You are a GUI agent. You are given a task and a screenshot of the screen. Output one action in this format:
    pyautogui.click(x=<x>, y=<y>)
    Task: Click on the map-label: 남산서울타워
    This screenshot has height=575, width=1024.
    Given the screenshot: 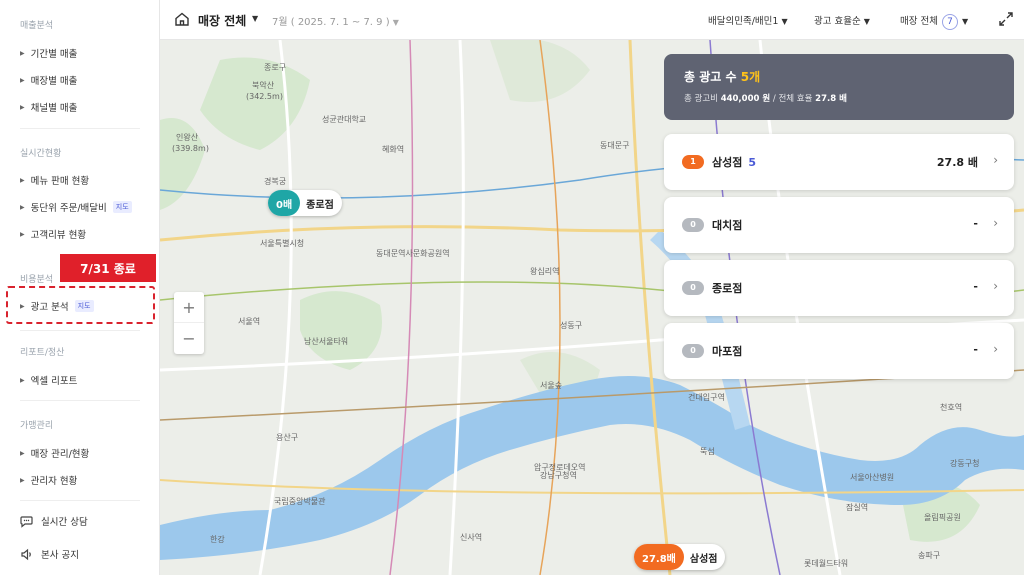 What is the action you would take?
    pyautogui.click(x=326, y=341)
    